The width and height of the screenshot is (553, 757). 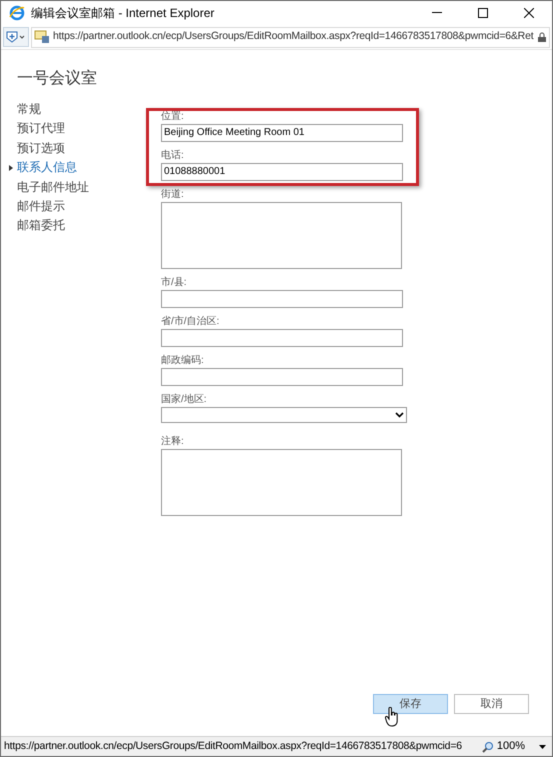 I want to click on input-field: Beijing Office Meeting Room 01, so click(x=282, y=133).